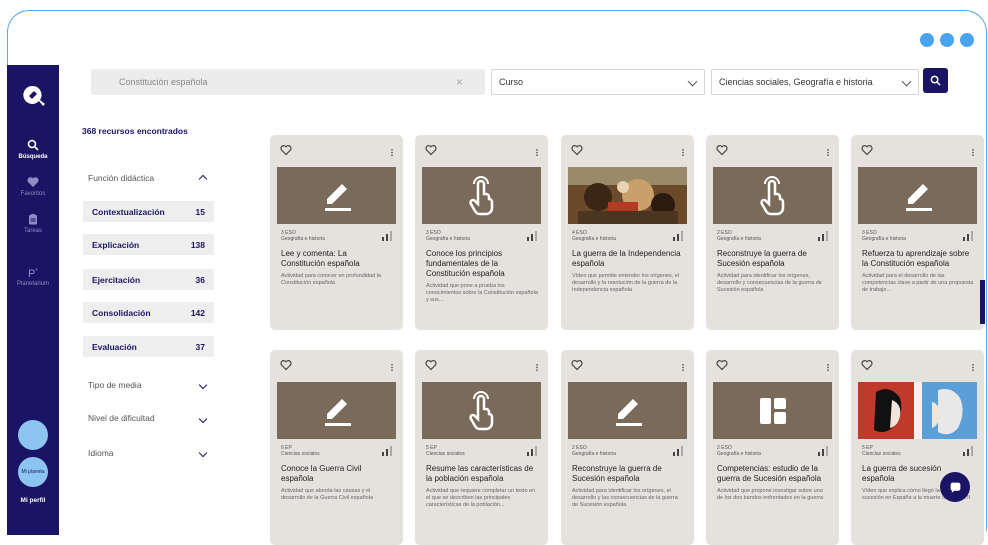  What do you see at coordinates (148, 346) in the screenshot?
I see `filter-item-evaluacion: Evaluación 37` at bounding box center [148, 346].